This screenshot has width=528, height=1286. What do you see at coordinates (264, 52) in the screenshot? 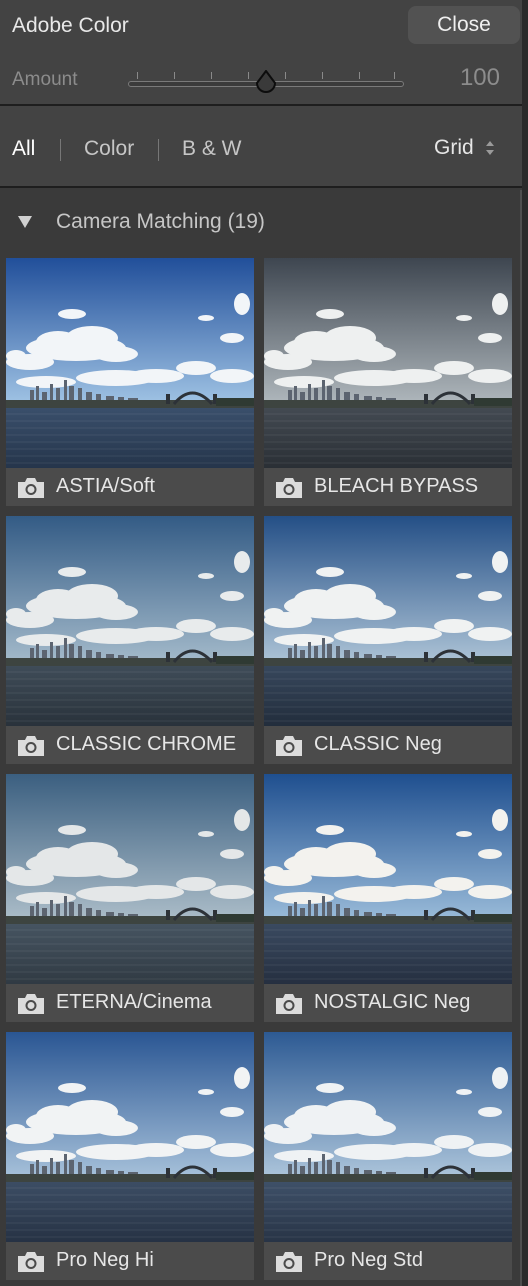
I see `panel-header: Adobe Color Close Amount 100` at bounding box center [264, 52].